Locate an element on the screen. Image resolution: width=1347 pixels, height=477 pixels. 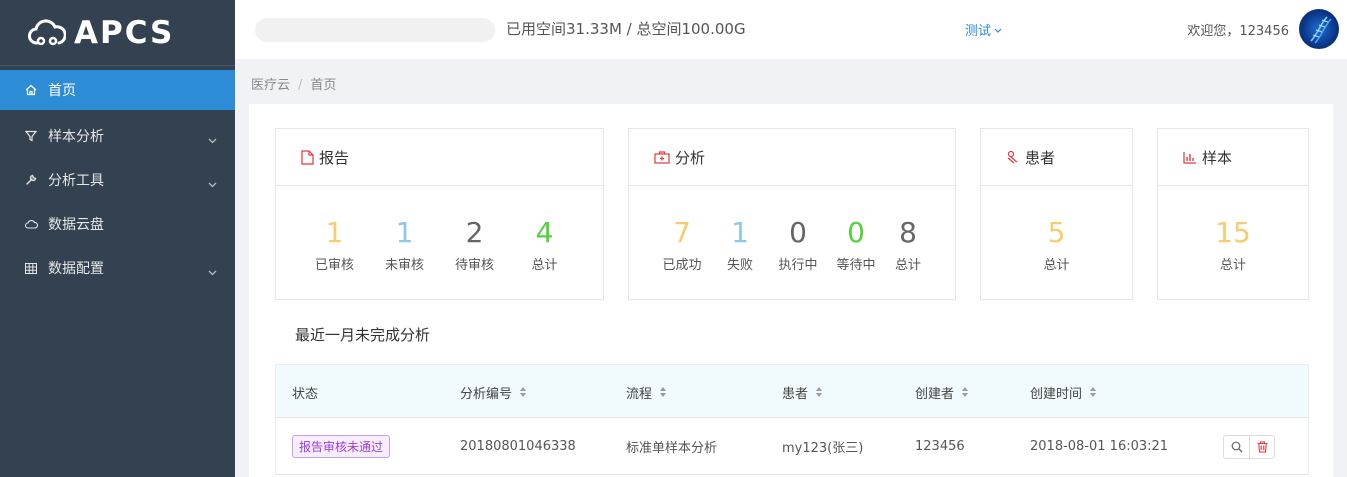
stat-item: 15 总计 is located at coordinates (1233, 244).